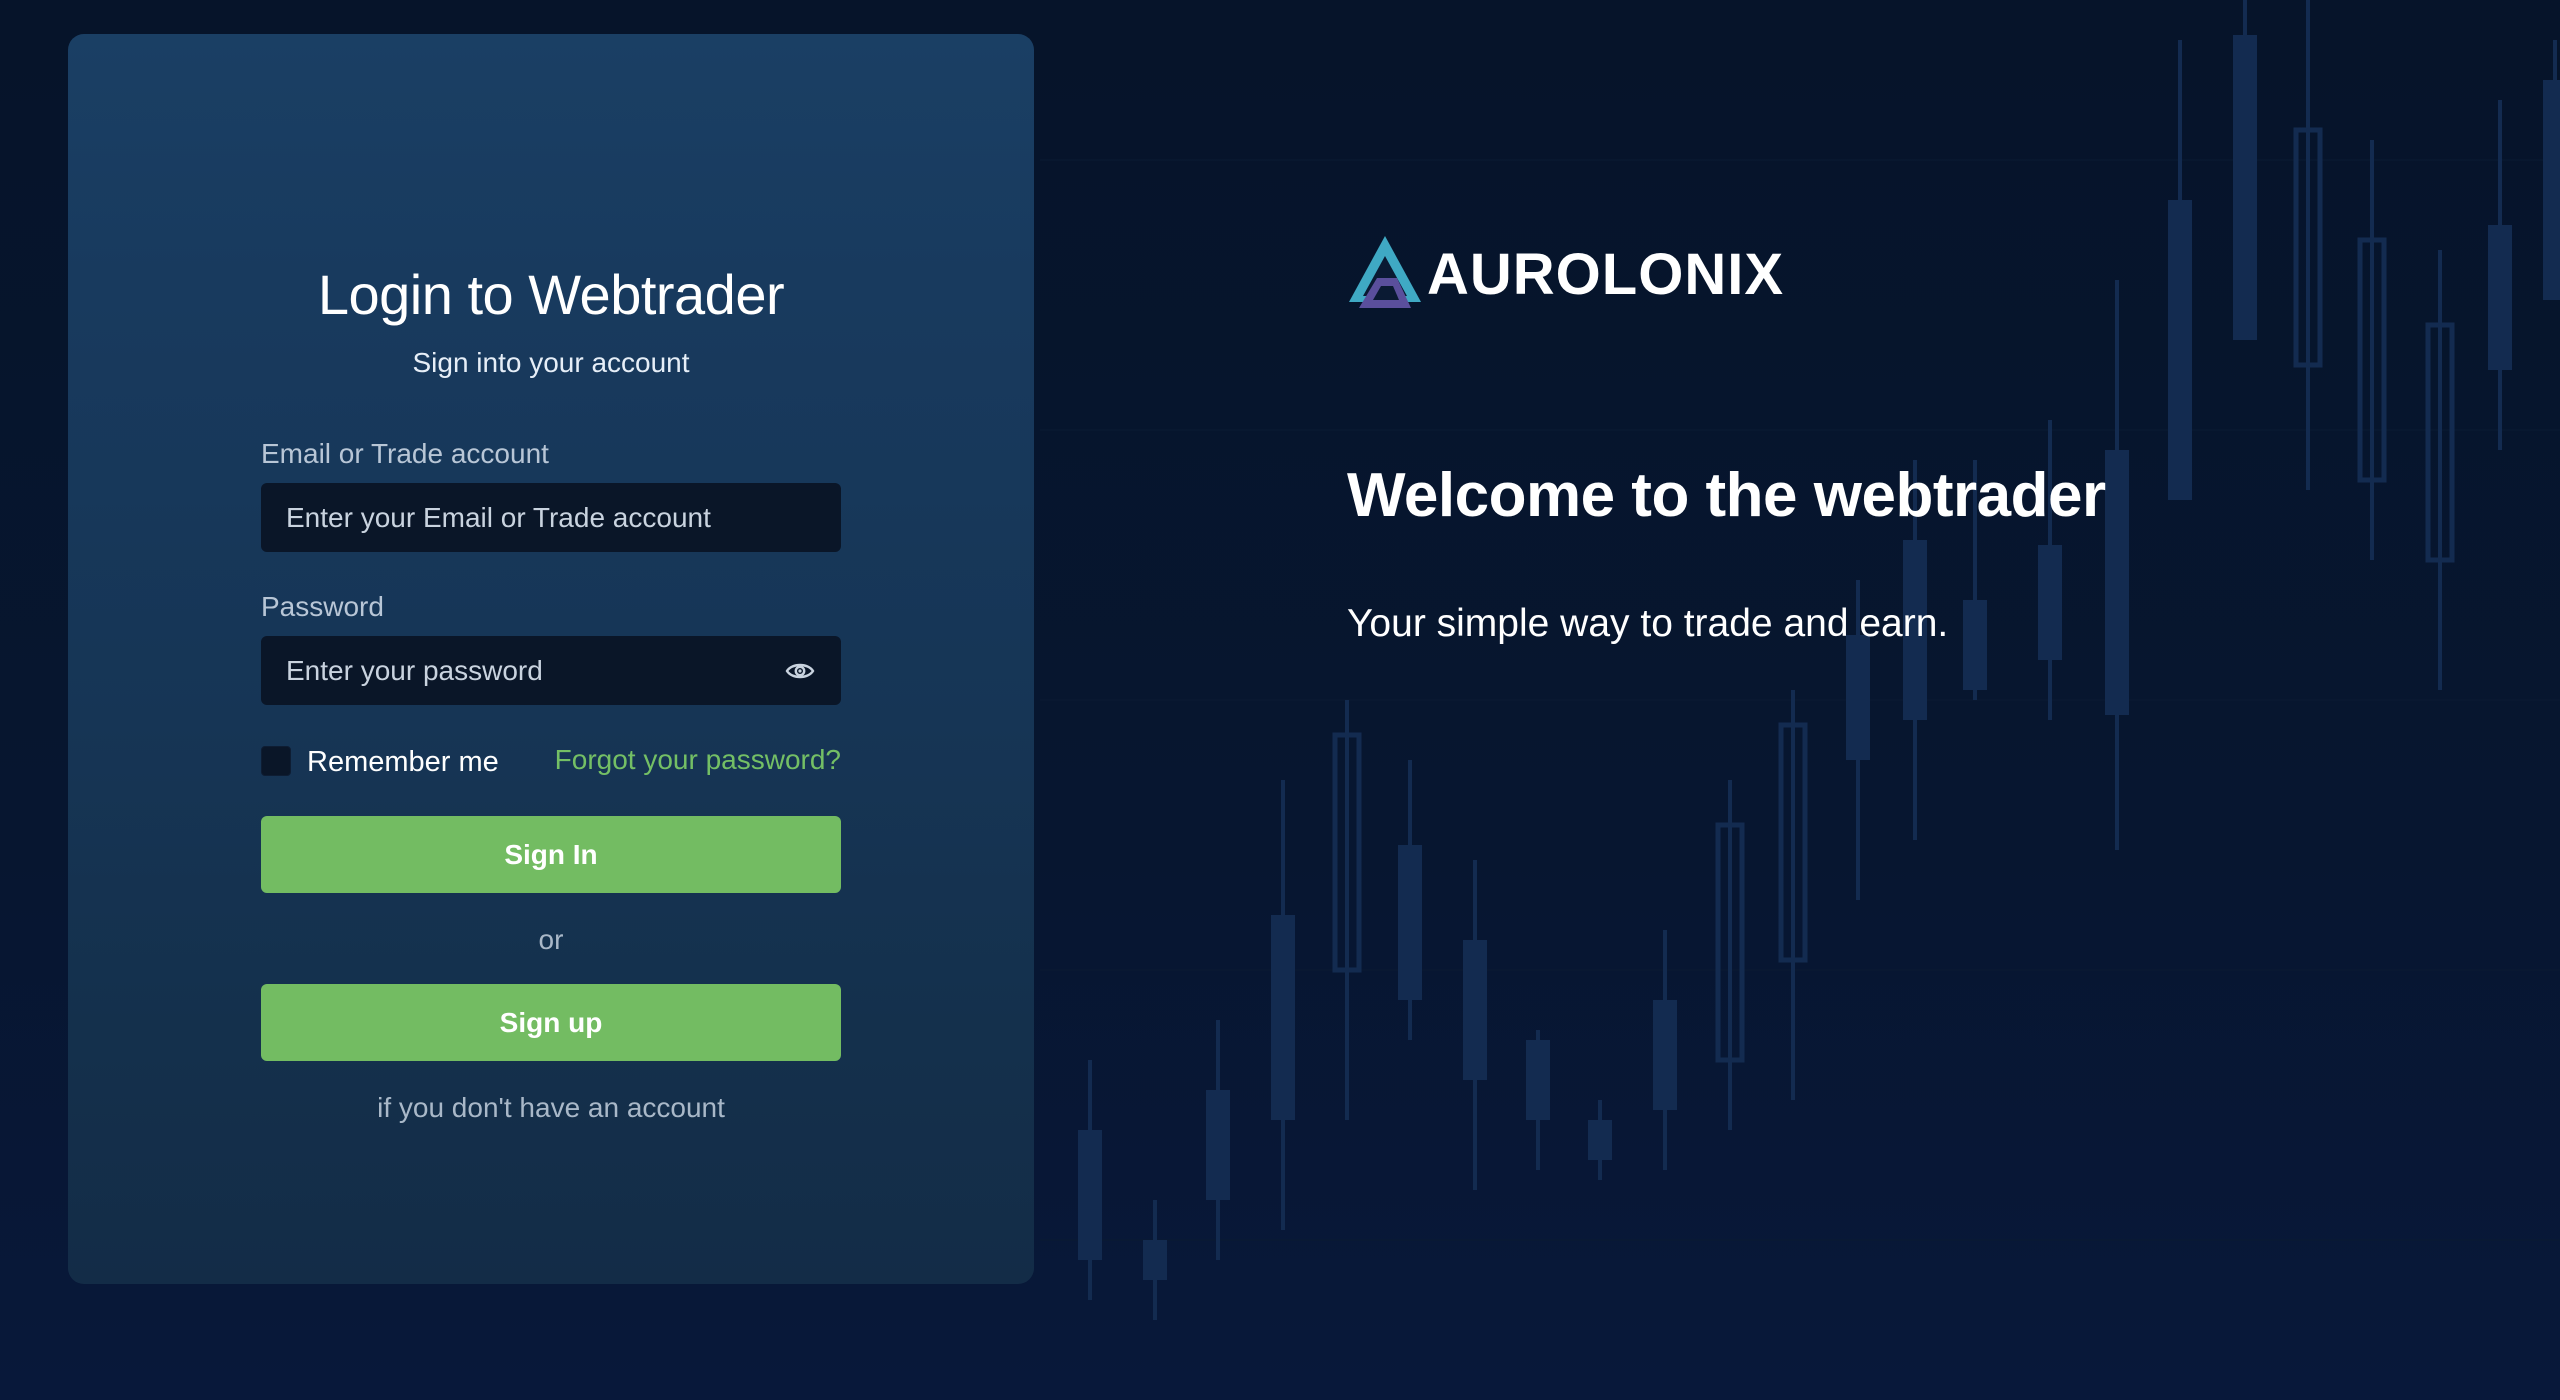  Describe the element at coordinates (551, 362) in the screenshot. I see `login-subtitle: Sign into your account` at that location.